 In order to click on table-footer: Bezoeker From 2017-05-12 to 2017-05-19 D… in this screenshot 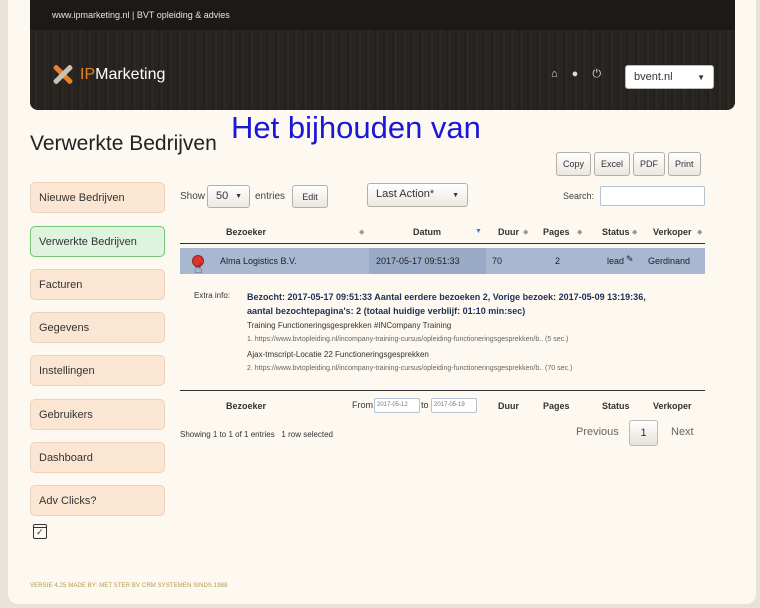, I will do `click(442, 402)`.